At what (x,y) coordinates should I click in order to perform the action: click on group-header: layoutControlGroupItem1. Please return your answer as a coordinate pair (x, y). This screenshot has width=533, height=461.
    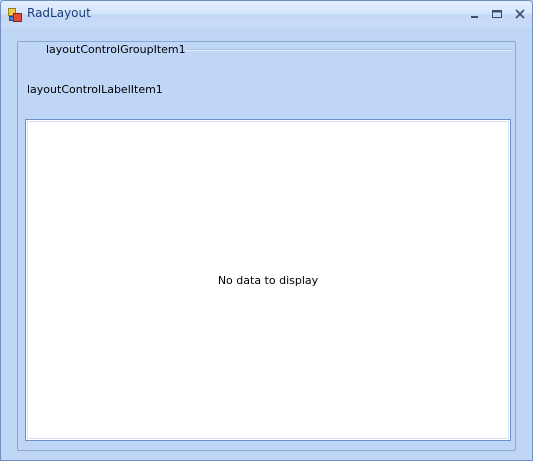
    Looking at the image, I should click on (266, 50).